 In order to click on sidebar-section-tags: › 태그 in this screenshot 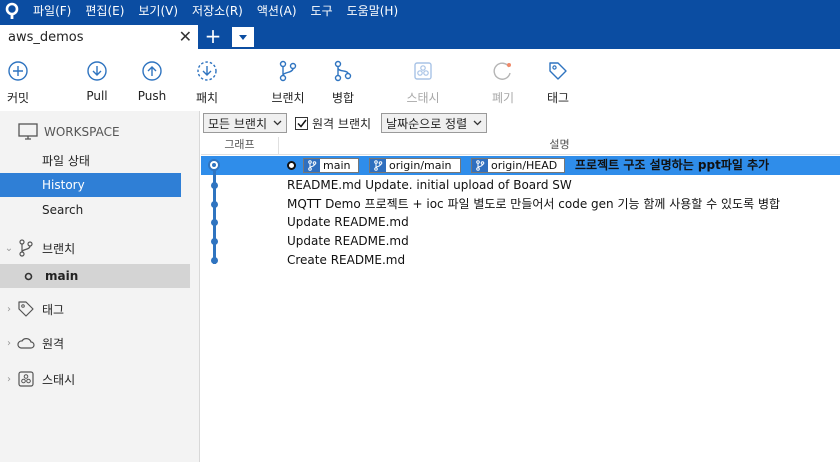, I will do `click(100, 309)`.